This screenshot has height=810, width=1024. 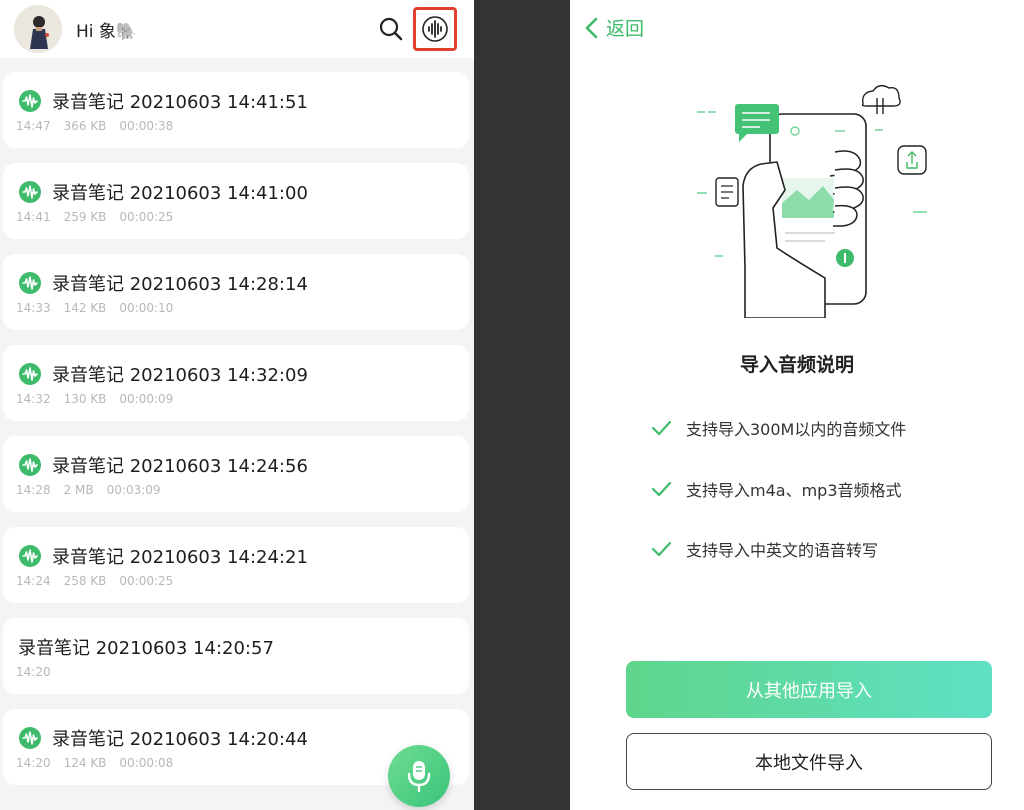 What do you see at coordinates (180, 284) in the screenshot?
I see `recording-title: 录音笔记 20210603 14:28:14` at bounding box center [180, 284].